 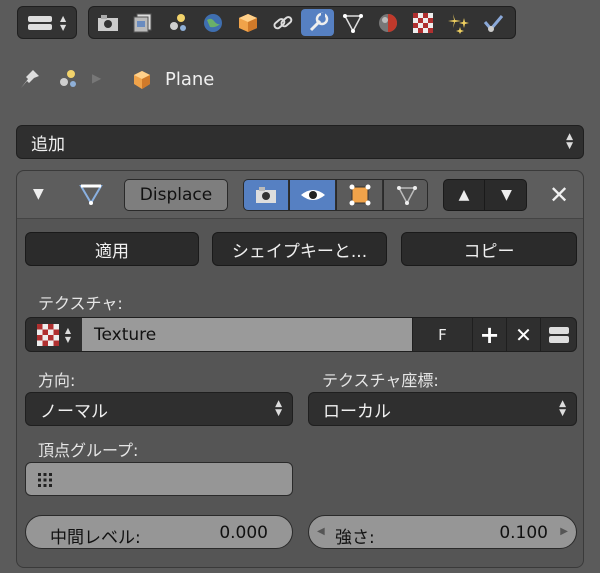 I want to click on particles-tab-icon, so click(x=457, y=22).